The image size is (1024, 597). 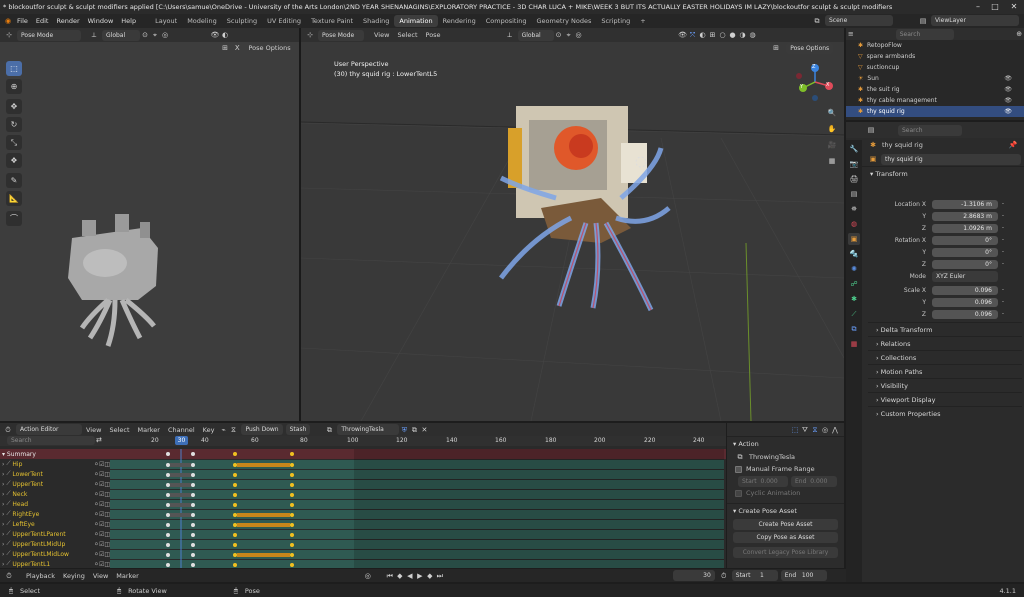 I want to click on tab-compositing: Compositing, so click(x=506, y=21).